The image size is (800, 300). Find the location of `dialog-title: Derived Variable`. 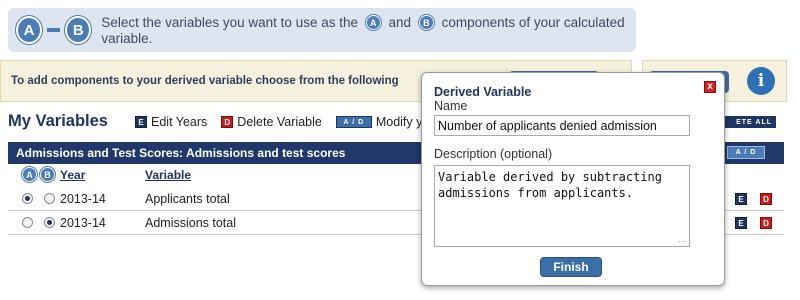

dialog-title: Derived Variable is located at coordinates (483, 92).